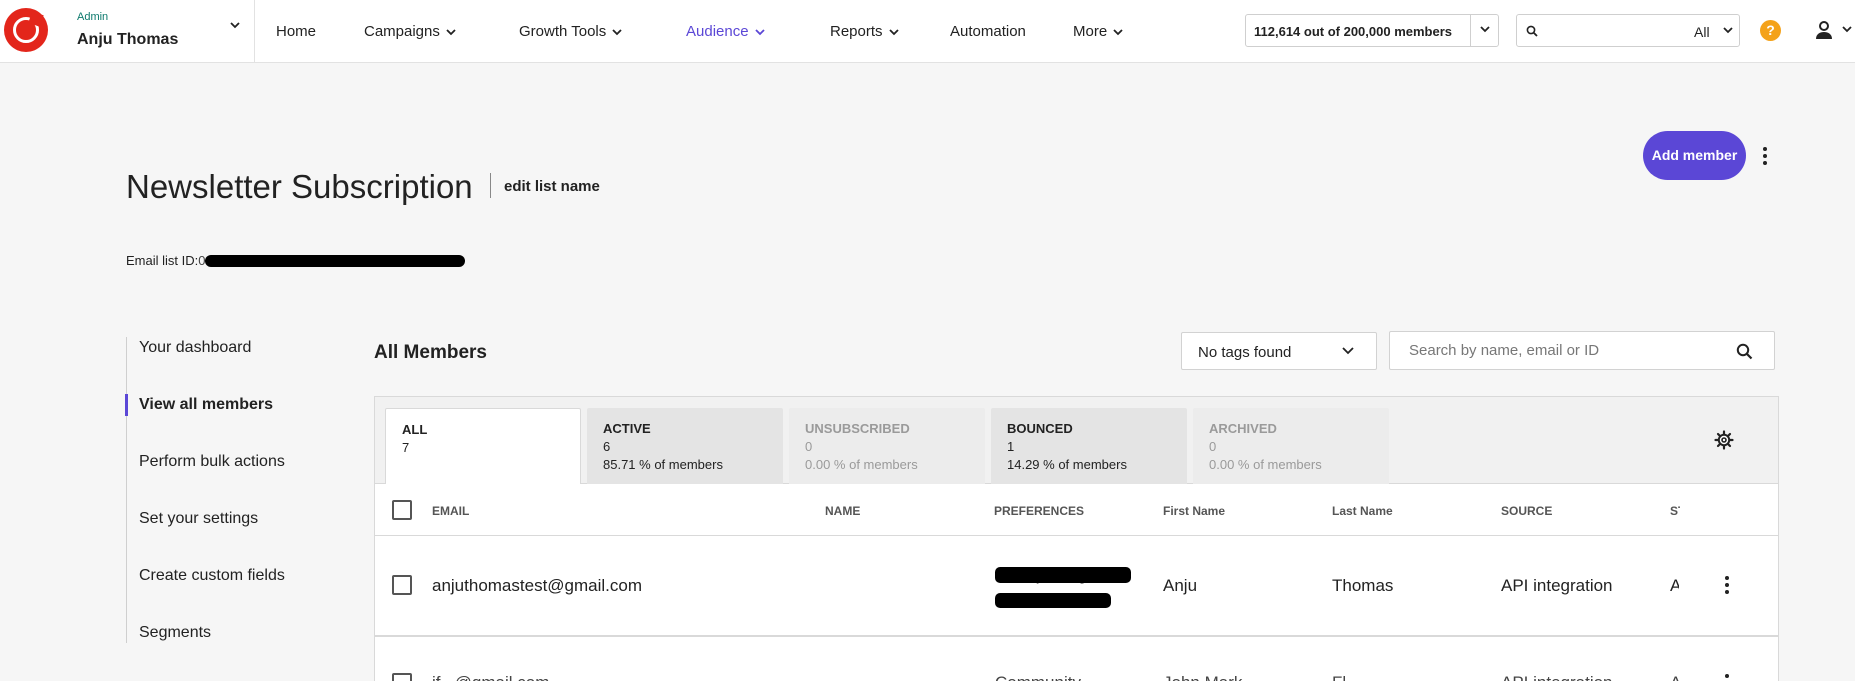 This screenshot has height=681, width=1855. Describe the element at coordinates (406, 447) in the screenshot. I see `tab-count: 7` at that location.